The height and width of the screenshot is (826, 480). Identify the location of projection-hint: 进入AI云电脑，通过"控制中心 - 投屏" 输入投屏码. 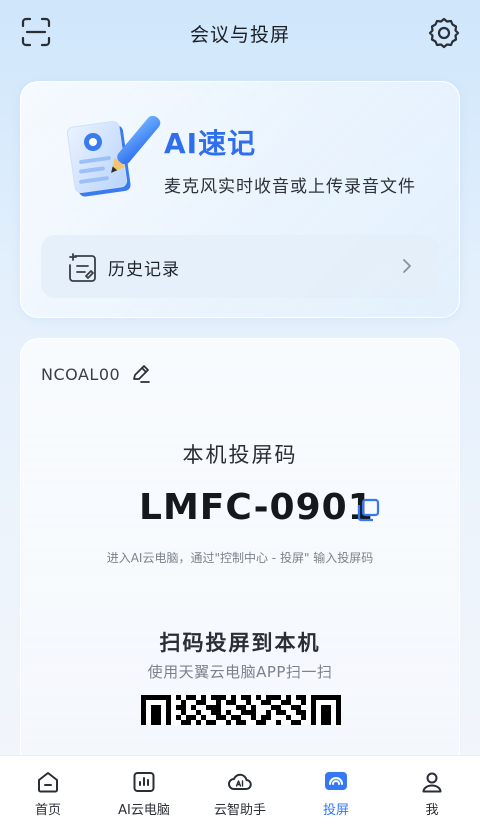
(240, 558).